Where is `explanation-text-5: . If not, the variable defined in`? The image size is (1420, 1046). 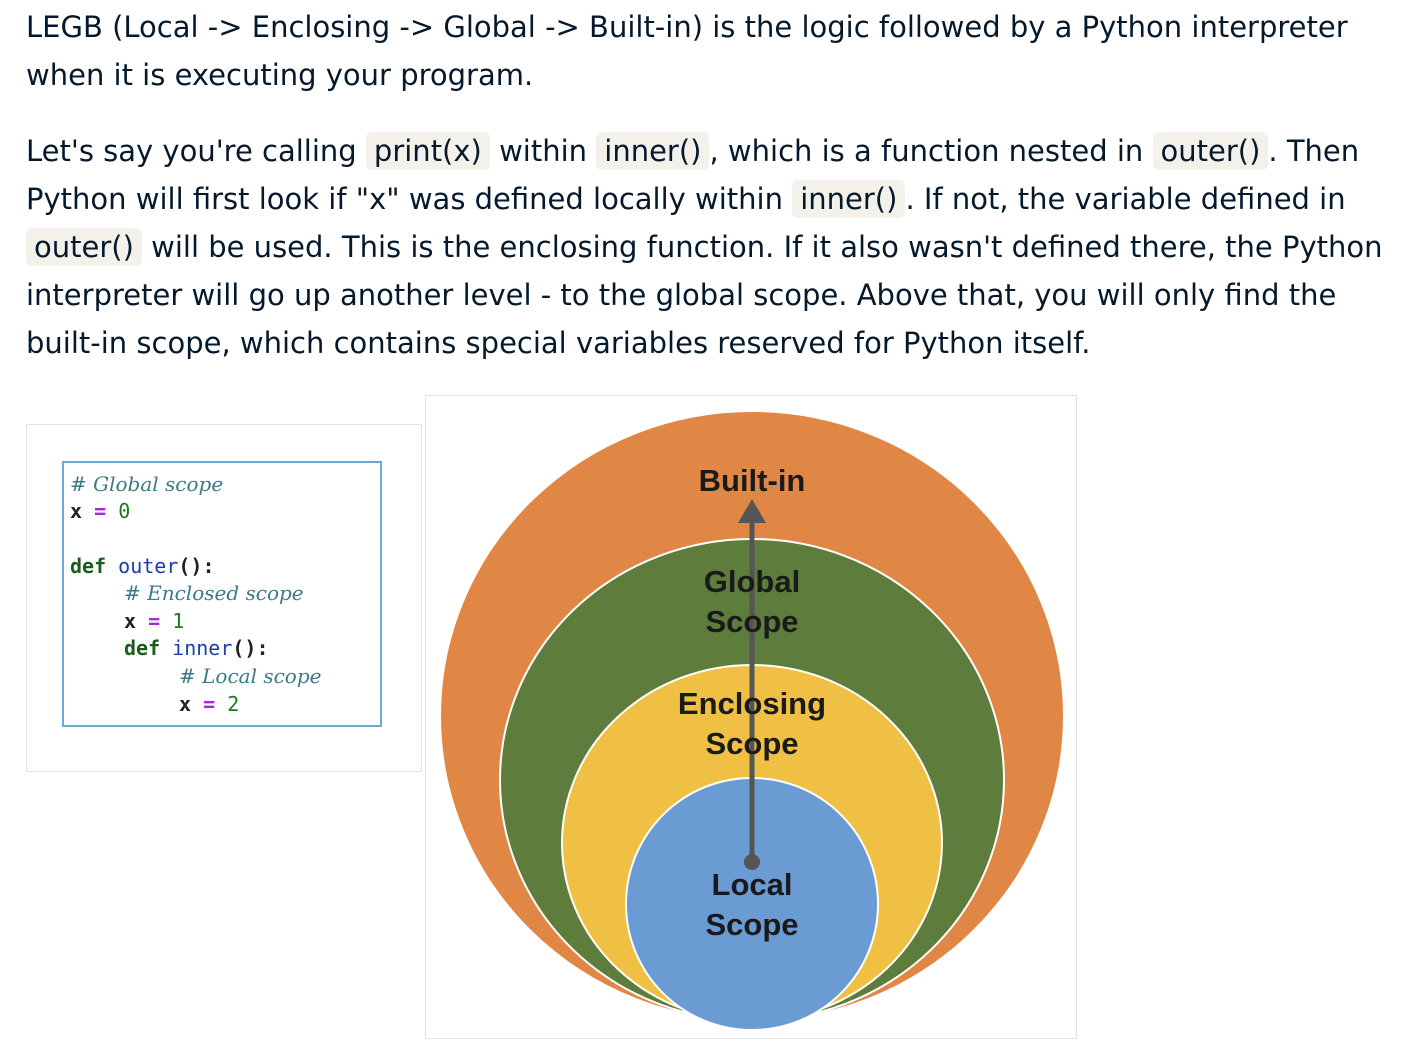
explanation-text-5: . If not, the variable defined in is located at coordinates (1125, 199).